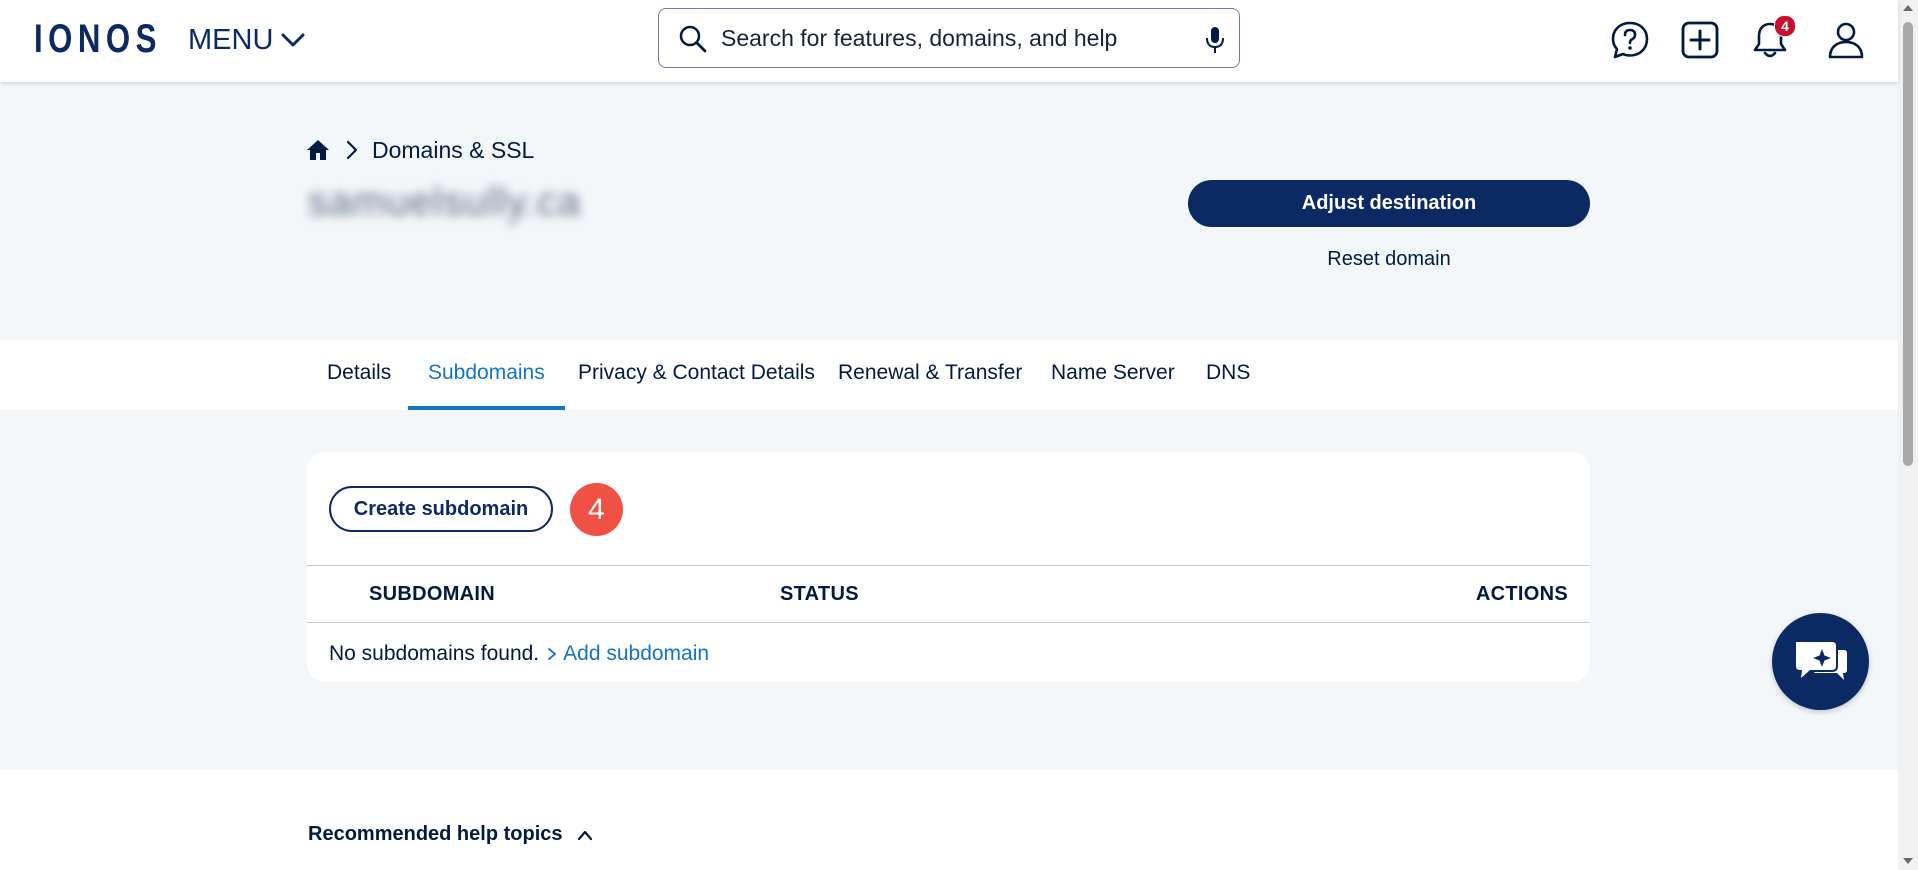 The width and height of the screenshot is (1918, 870). I want to click on tab-name-server: Name Server, so click(1113, 373).